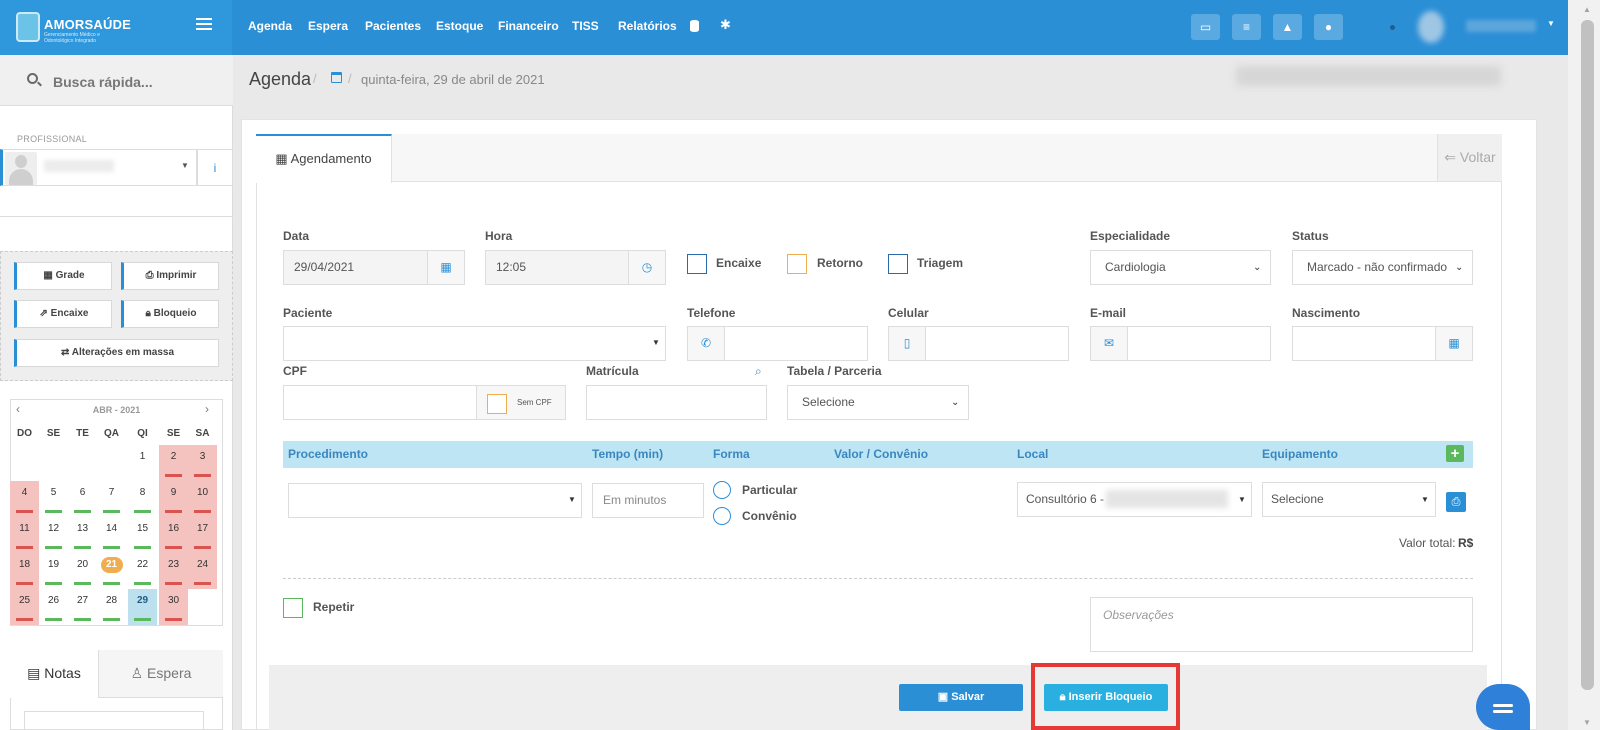 This screenshot has width=1600, height=730. Describe the element at coordinates (961, 697) in the screenshot. I see `salvar-button: ▣ Salvar` at that location.